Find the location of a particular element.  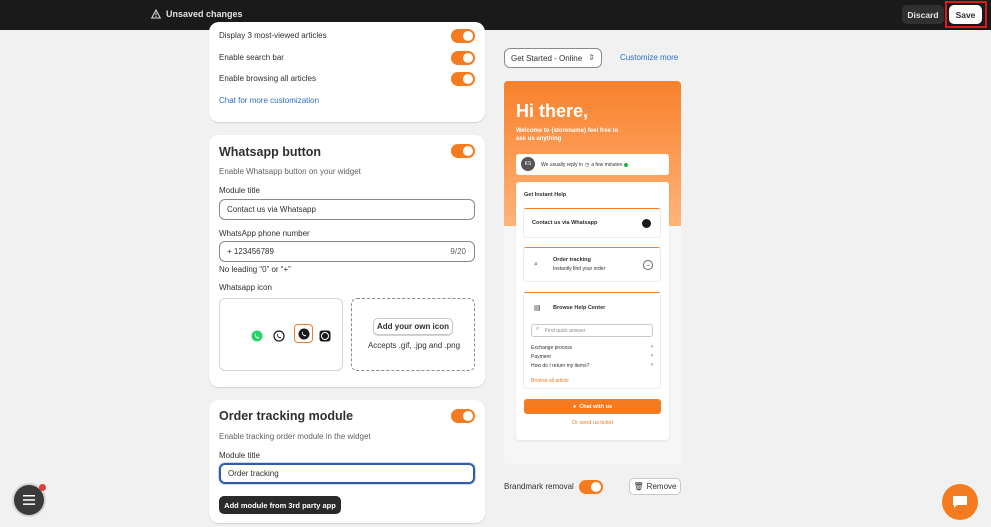

chat-icon is located at coordinates (960, 502).